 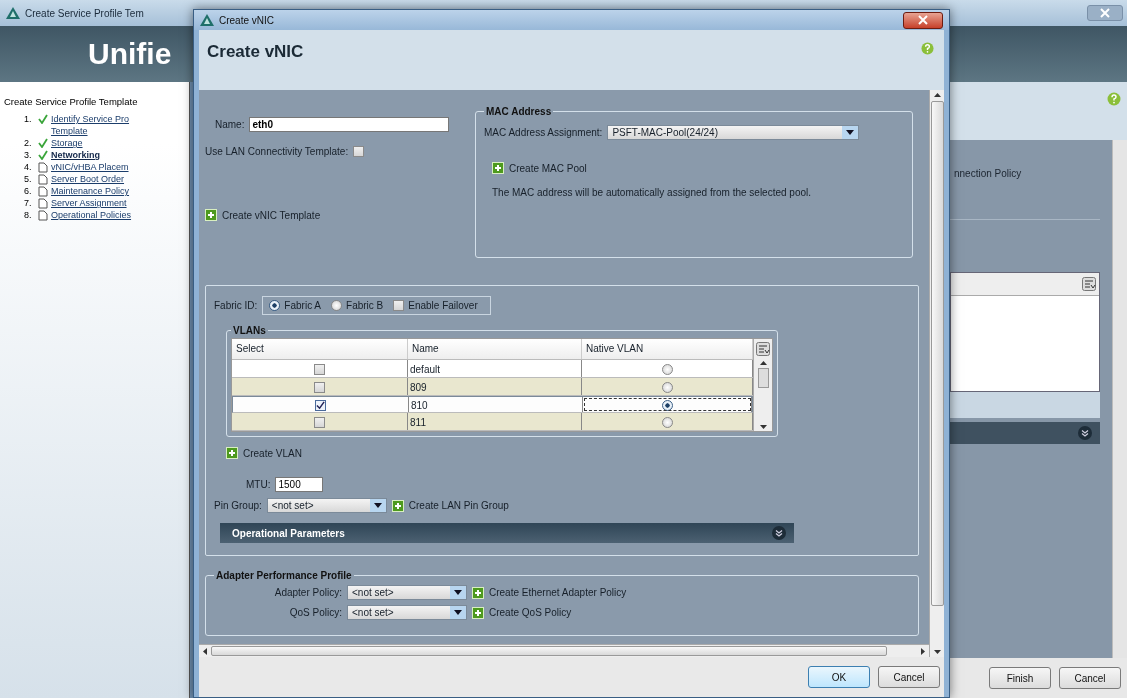 What do you see at coordinates (359, 151) in the screenshot?
I see `lan-template-checkbox` at bounding box center [359, 151].